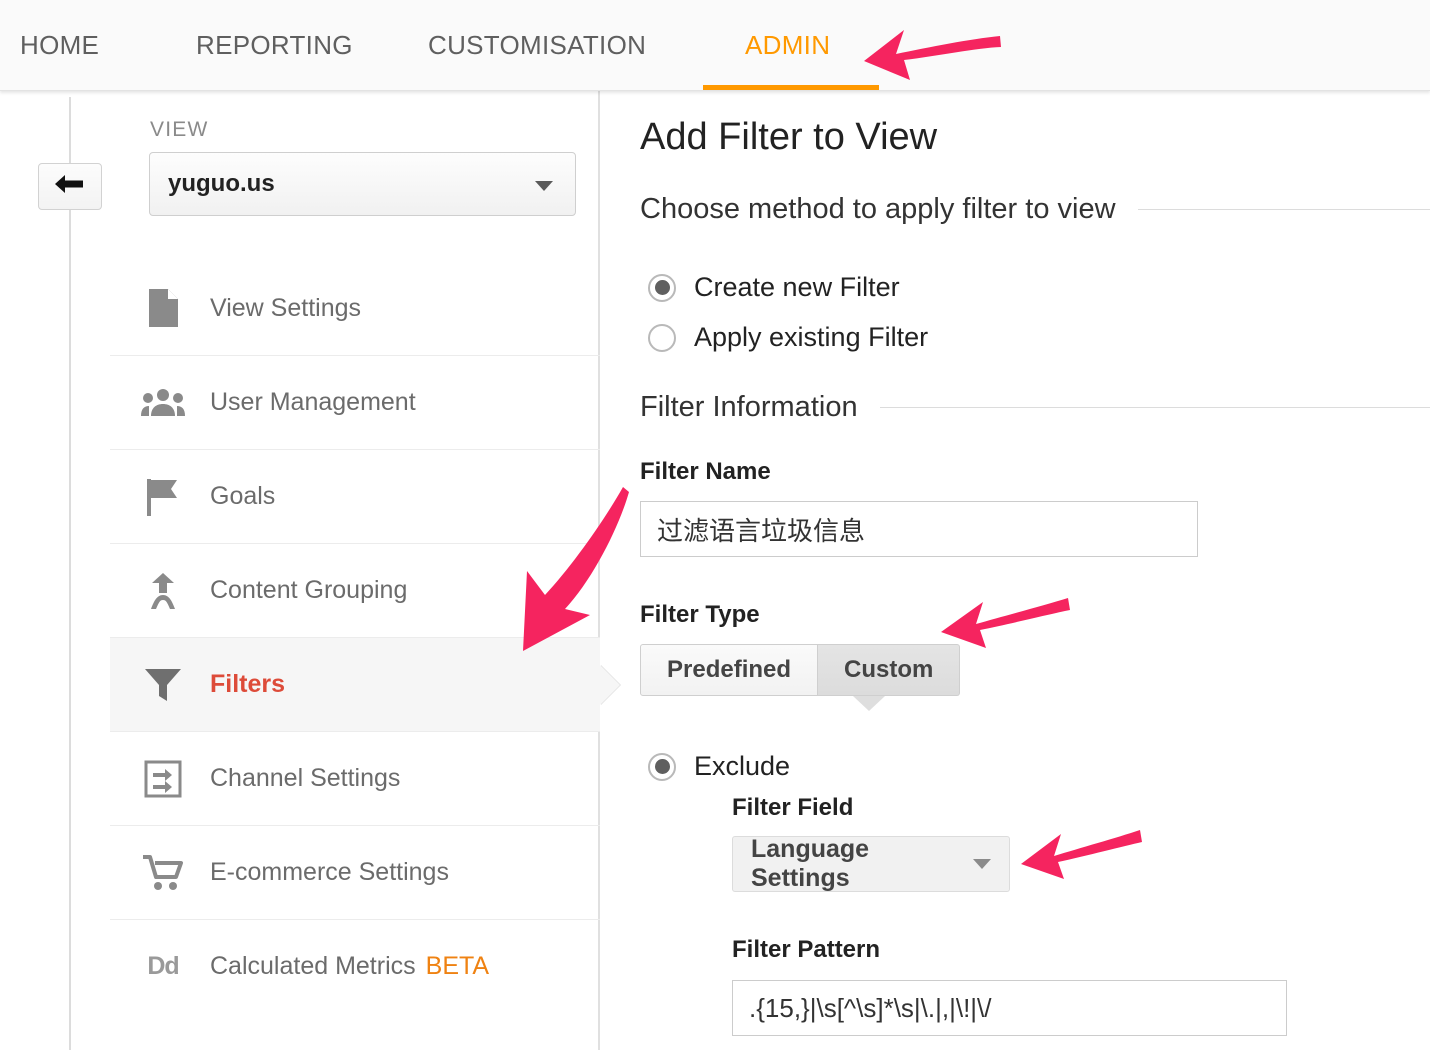  Describe the element at coordinates (700, 614) in the screenshot. I see `filter-type-label: Filter Type` at that location.